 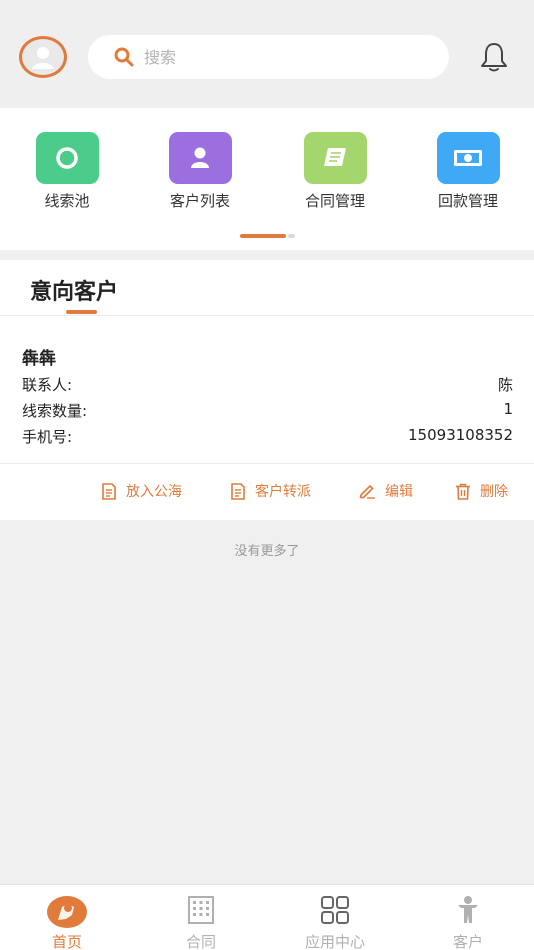 What do you see at coordinates (74, 292) in the screenshot?
I see `section-title: 意向客户` at bounding box center [74, 292].